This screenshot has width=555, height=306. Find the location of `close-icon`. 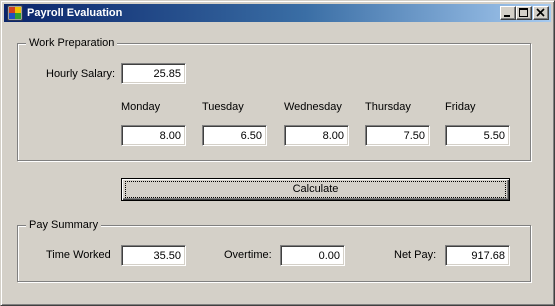

close-icon is located at coordinates (540, 12).